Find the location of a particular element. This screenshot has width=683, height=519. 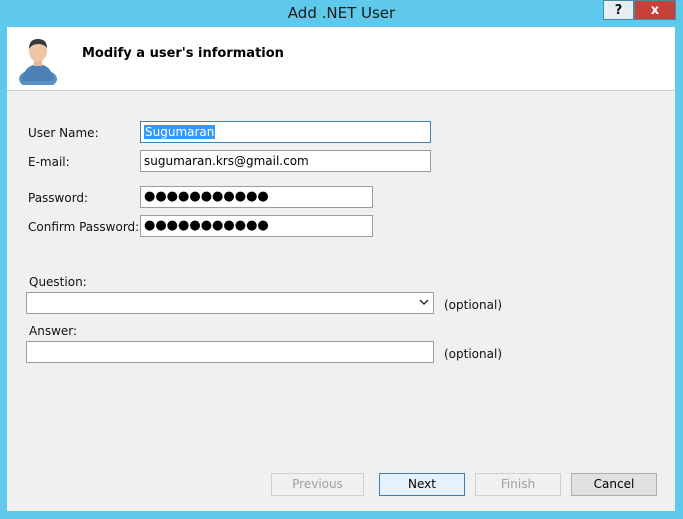

title-bar: Add .NET User ? x is located at coordinates (341, 13).